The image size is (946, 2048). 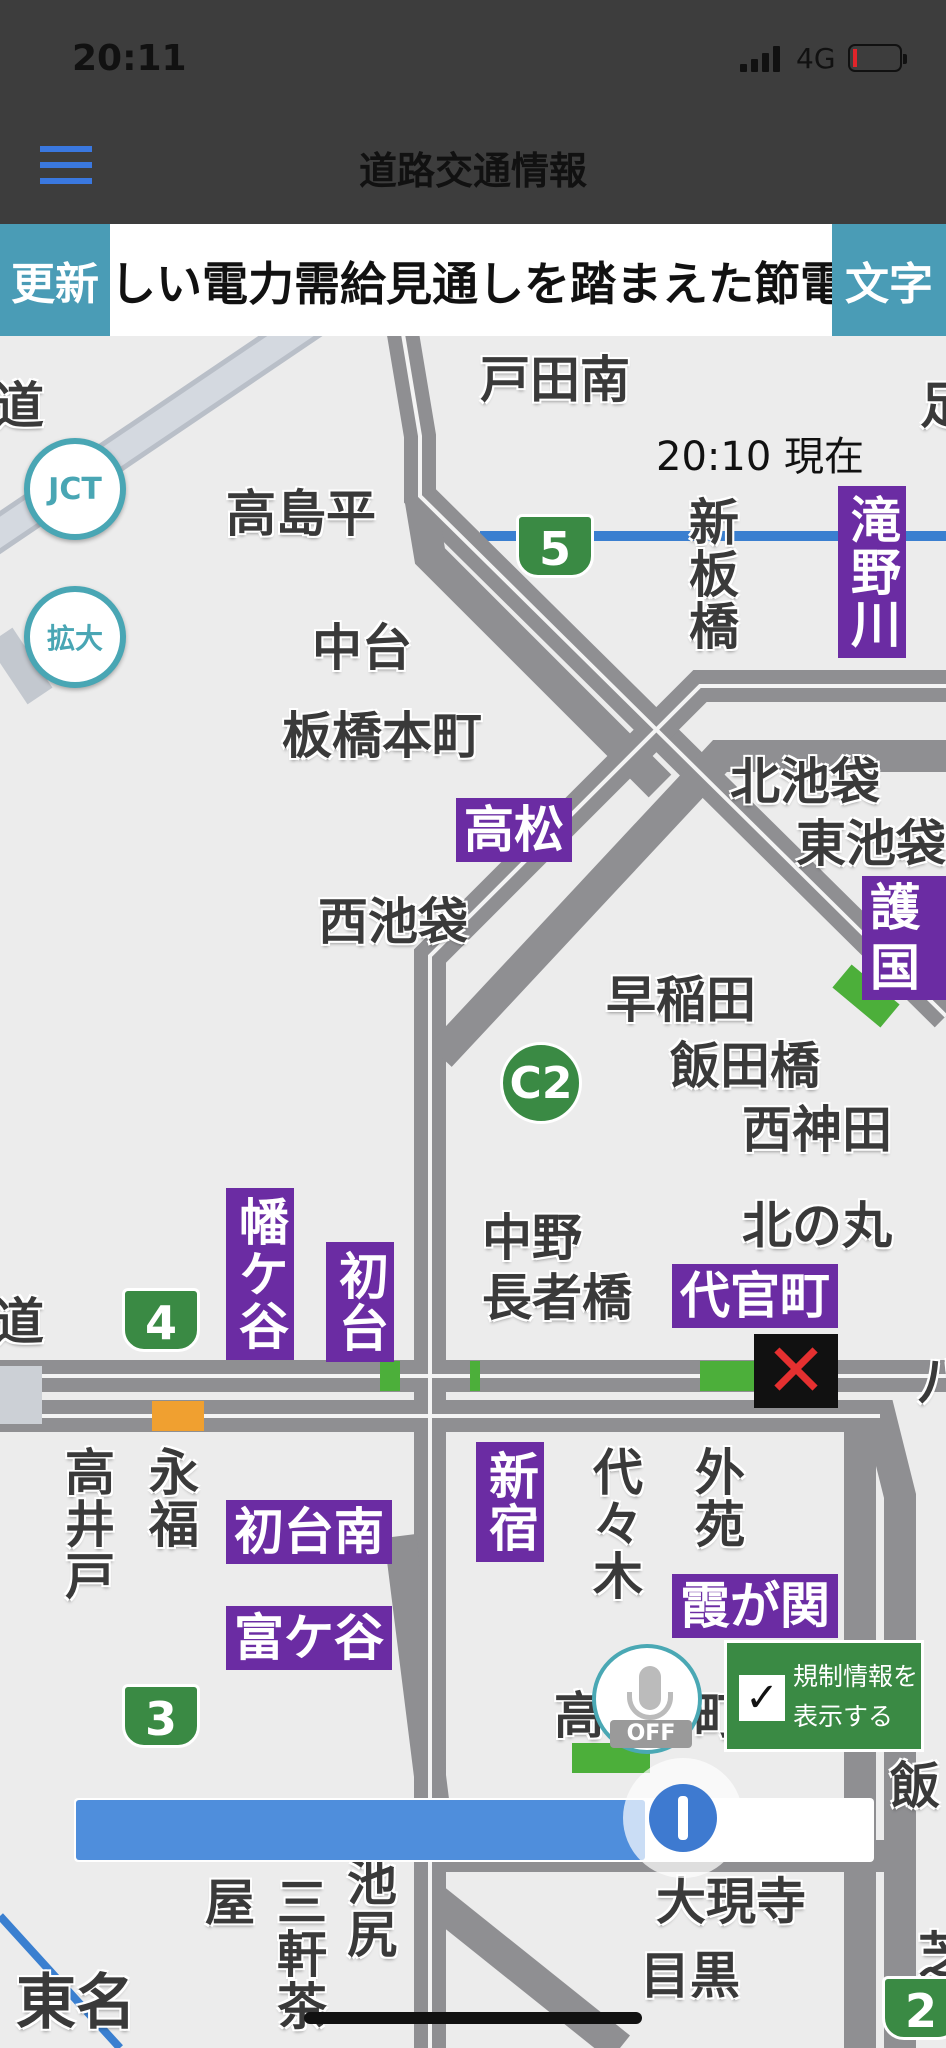 What do you see at coordinates (362, 648) in the screenshot?
I see `place-label: 中台` at bounding box center [362, 648].